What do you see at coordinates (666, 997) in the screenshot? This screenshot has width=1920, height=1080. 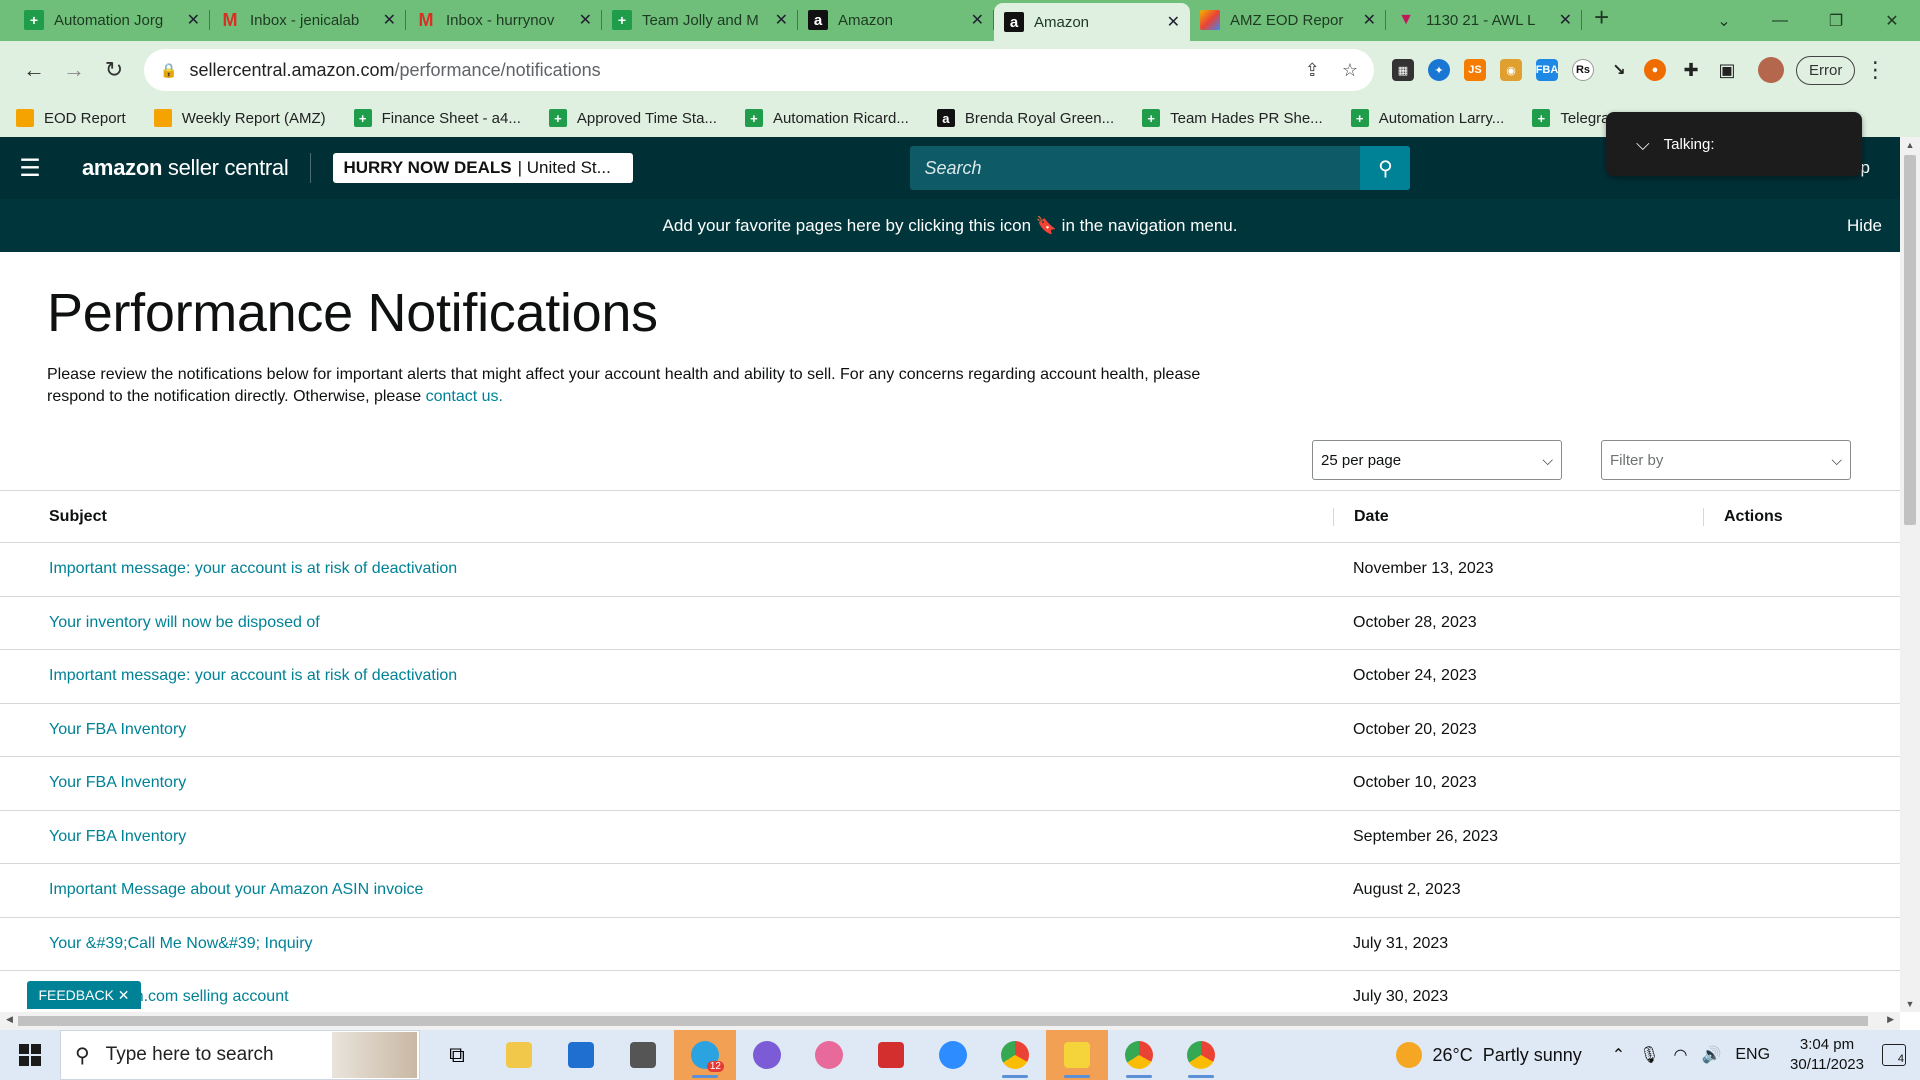 I see `notification-subject-link: Your Amazon.com selling account` at bounding box center [666, 997].